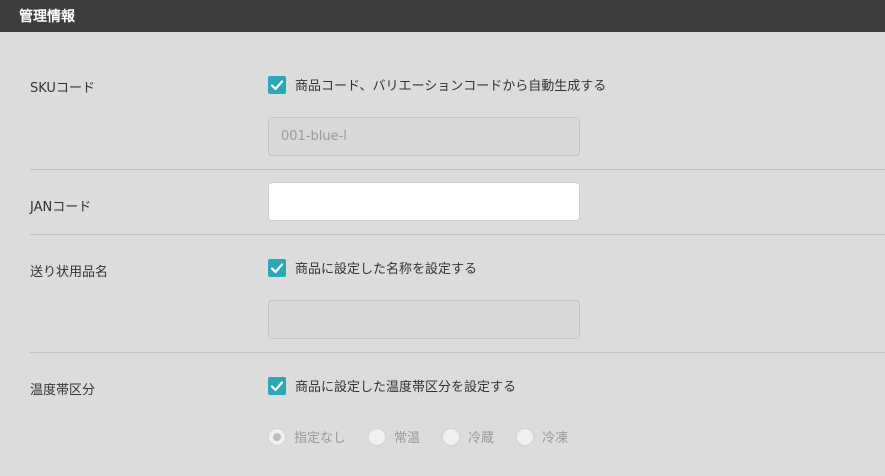  I want to click on sku-auto-generate-checkbox-row: 商品コード、バリエーションコードから自動生成する, so click(437, 84).